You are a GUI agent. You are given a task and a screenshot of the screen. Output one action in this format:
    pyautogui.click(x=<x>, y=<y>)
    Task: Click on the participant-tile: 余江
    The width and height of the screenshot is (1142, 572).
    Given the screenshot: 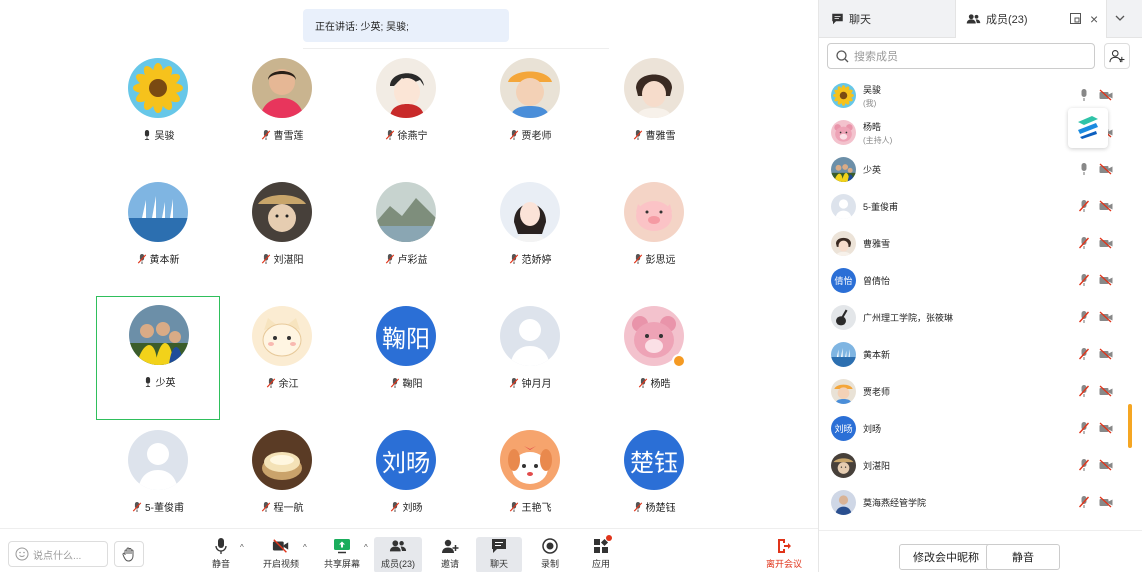 What is the action you would take?
    pyautogui.click(x=282, y=360)
    